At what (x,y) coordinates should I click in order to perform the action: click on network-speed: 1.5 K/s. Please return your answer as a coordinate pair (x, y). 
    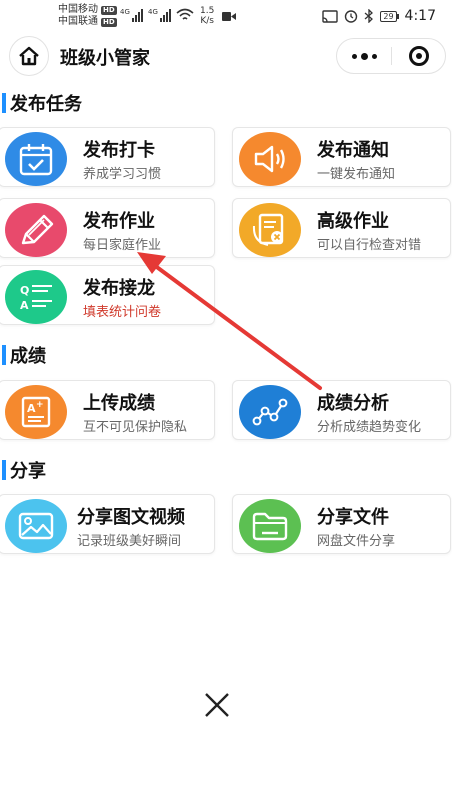
    Looking at the image, I should click on (207, 16).